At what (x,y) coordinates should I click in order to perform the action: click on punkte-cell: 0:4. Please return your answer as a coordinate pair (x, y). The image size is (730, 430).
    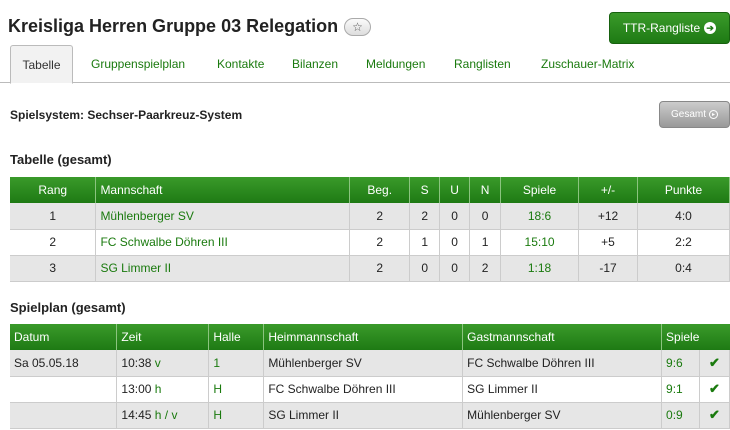
    Looking at the image, I should click on (683, 268).